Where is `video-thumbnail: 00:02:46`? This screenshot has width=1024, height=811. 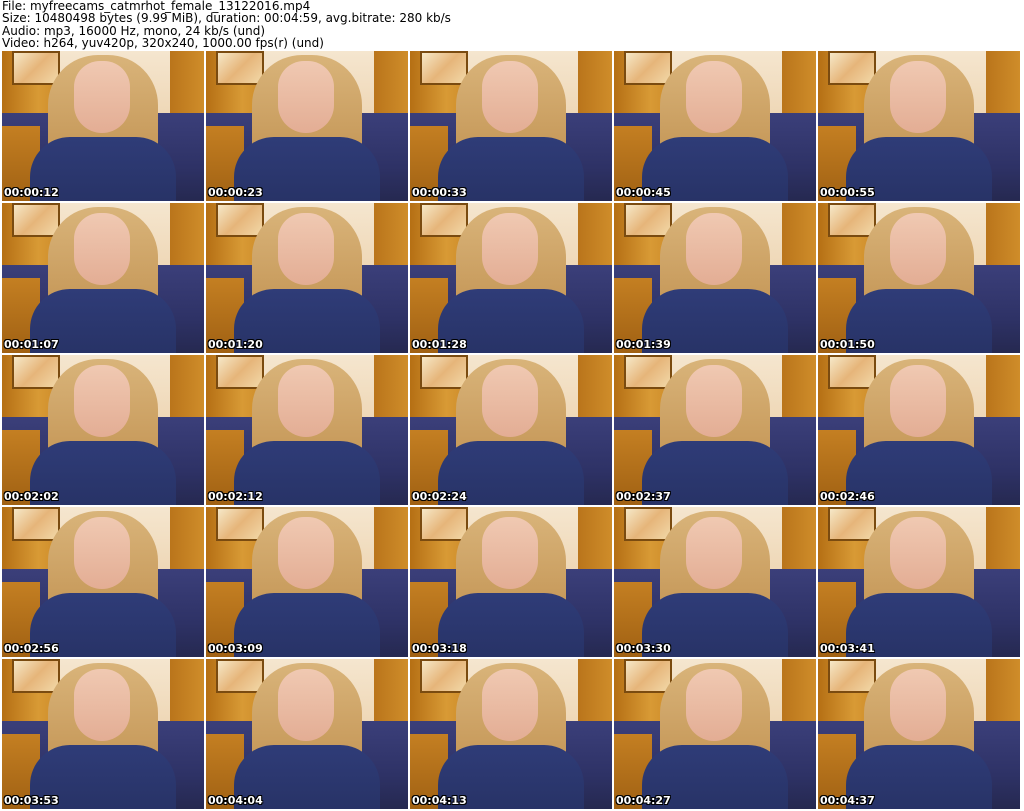
video-thumbnail: 00:02:46 is located at coordinates (919, 430).